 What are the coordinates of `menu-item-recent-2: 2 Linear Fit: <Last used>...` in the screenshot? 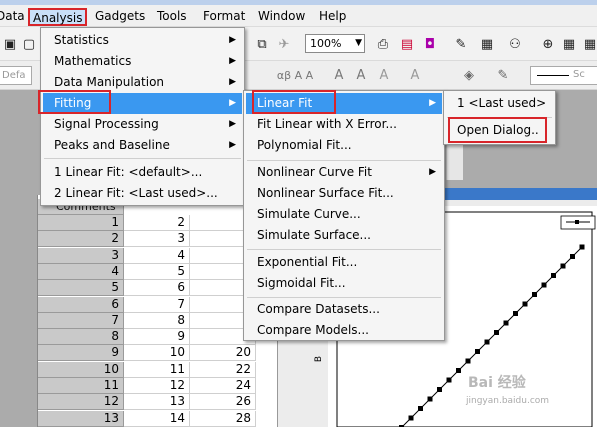 It's located at (142, 193).